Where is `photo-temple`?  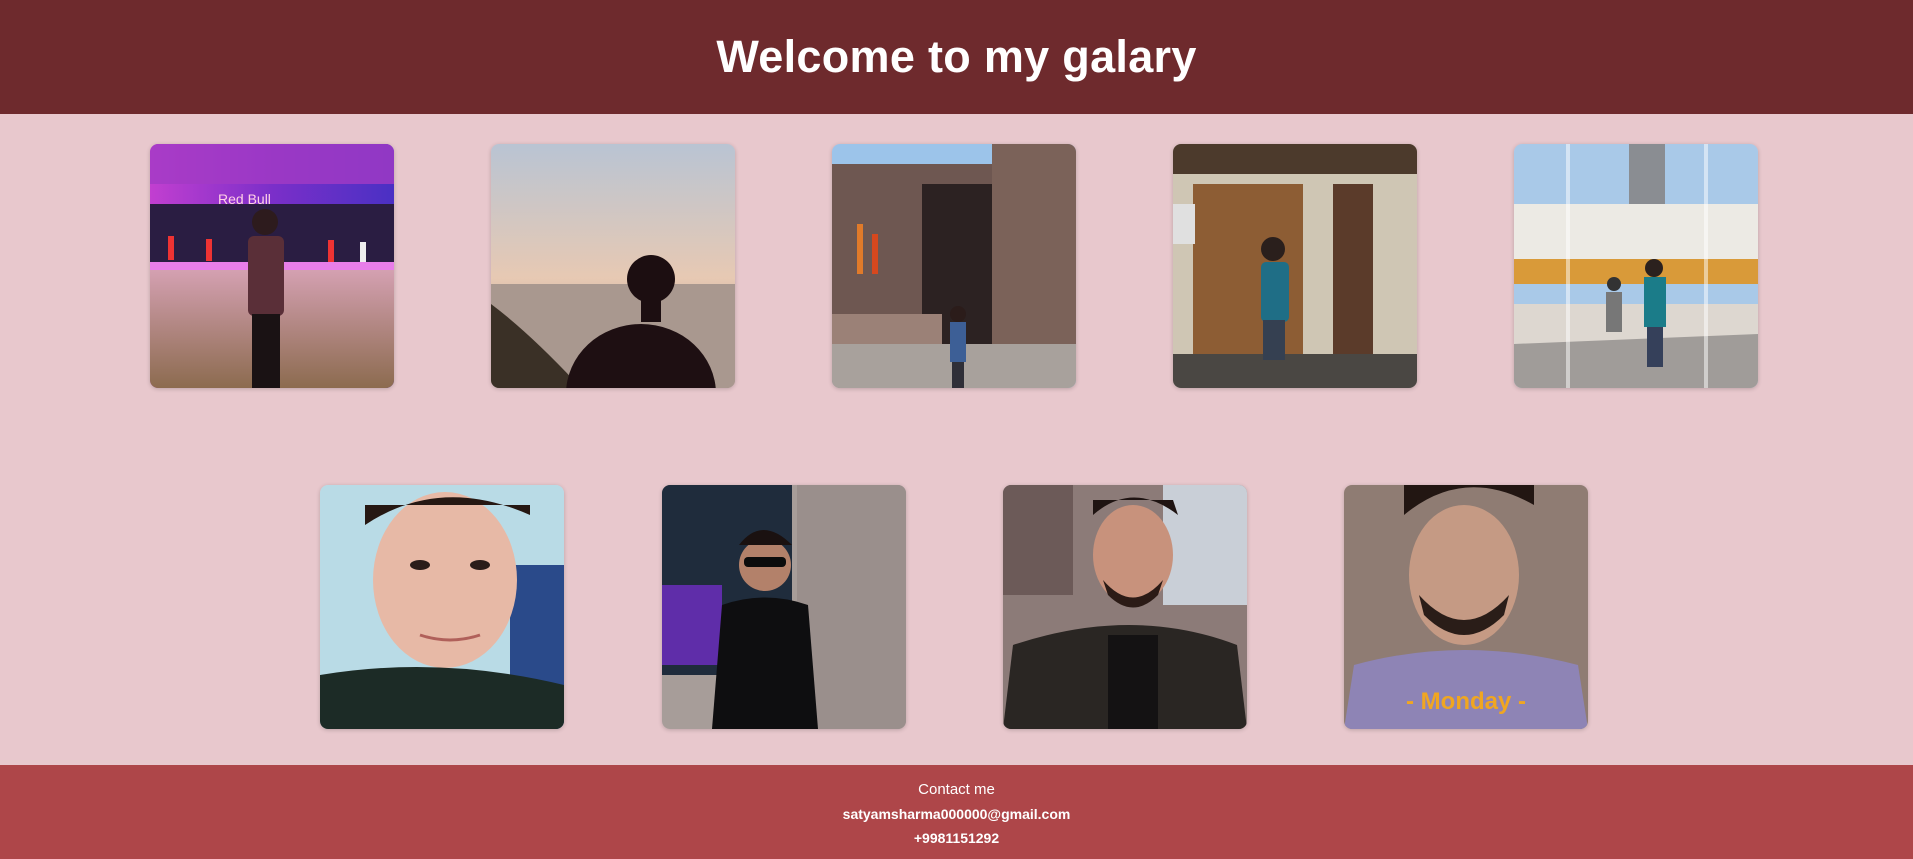
photo-temple is located at coordinates (954, 266).